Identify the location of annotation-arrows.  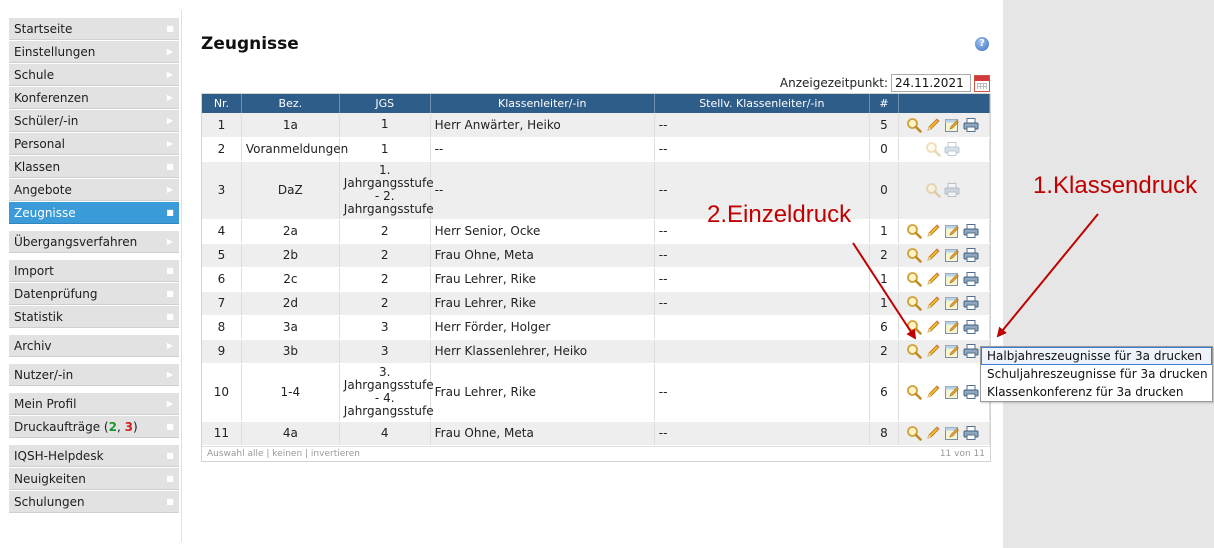
(975, 276).